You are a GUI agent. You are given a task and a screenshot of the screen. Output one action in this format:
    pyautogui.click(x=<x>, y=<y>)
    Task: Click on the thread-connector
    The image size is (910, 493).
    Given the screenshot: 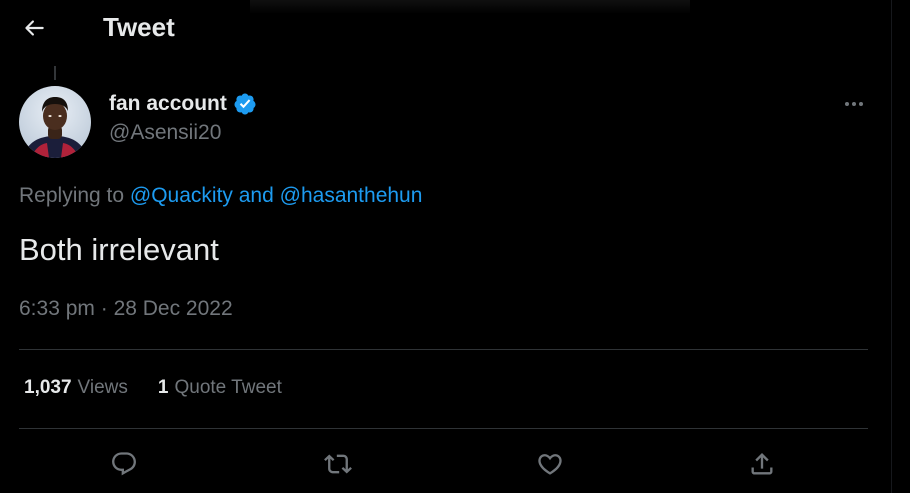 What is the action you would take?
    pyautogui.click(x=55, y=73)
    